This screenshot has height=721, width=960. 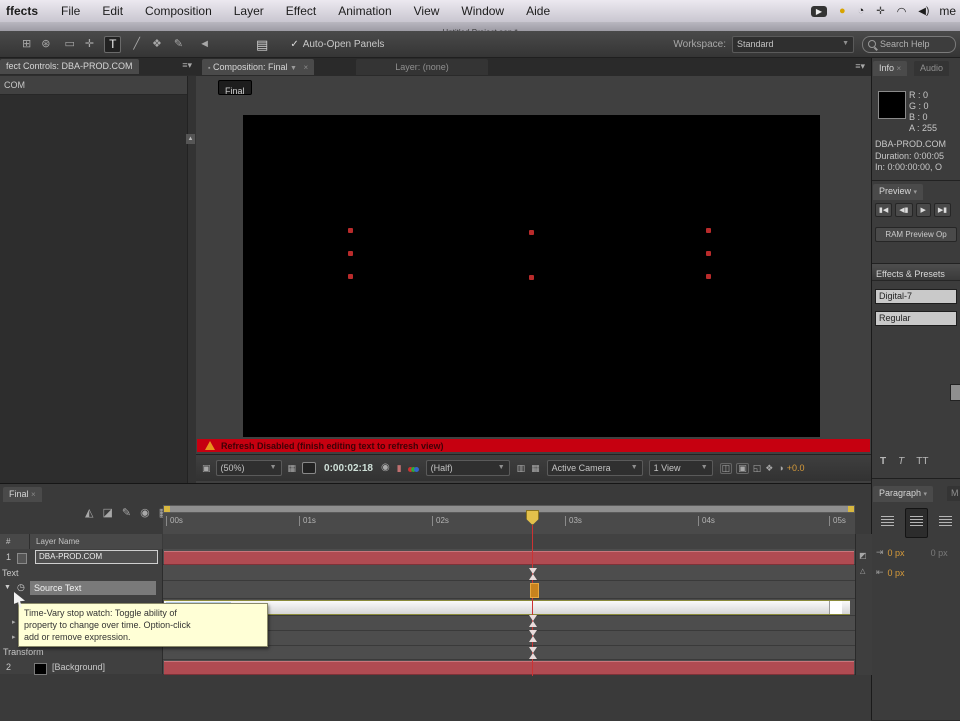 I want to click on transform-group-label: Transform, so click(x=23, y=652).